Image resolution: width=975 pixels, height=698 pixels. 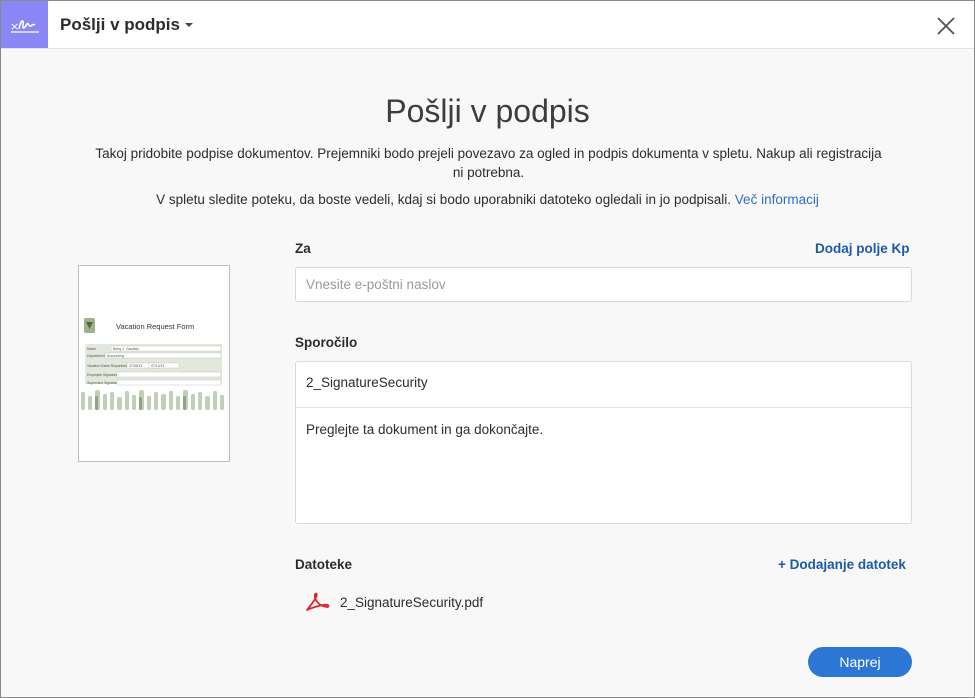 What do you see at coordinates (102, 375) in the screenshot?
I see `thumbnail-row-label: Employee Signature` at bounding box center [102, 375].